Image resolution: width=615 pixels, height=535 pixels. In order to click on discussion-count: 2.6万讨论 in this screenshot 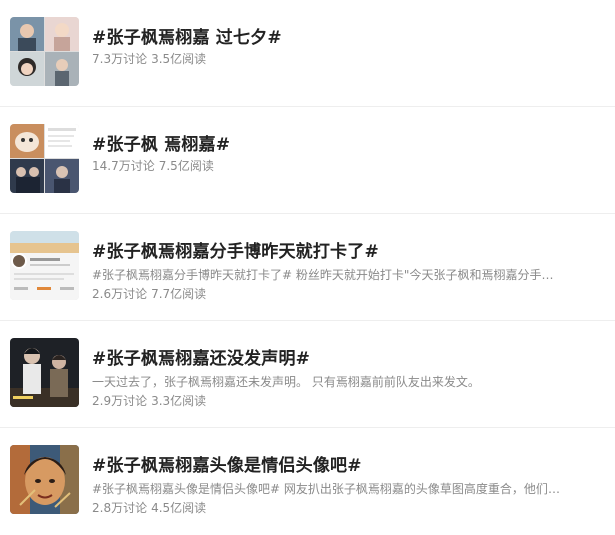, I will do `click(120, 294)`.